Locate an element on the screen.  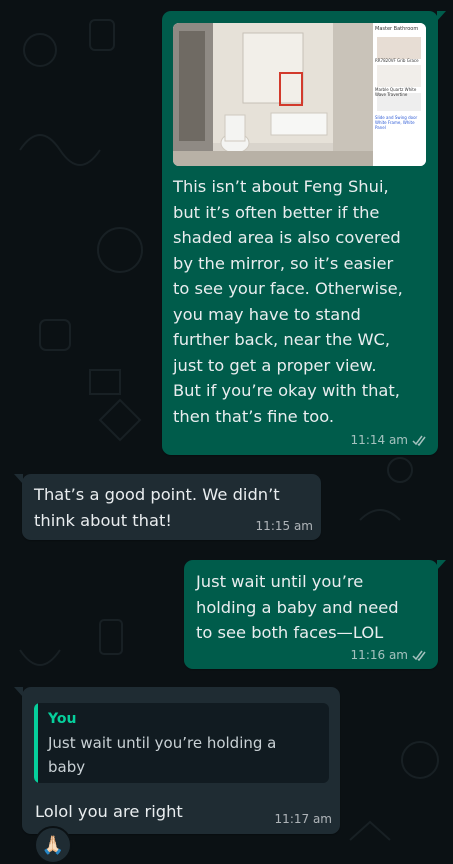
message-meta: 11:15 am is located at coordinates (284, 526).